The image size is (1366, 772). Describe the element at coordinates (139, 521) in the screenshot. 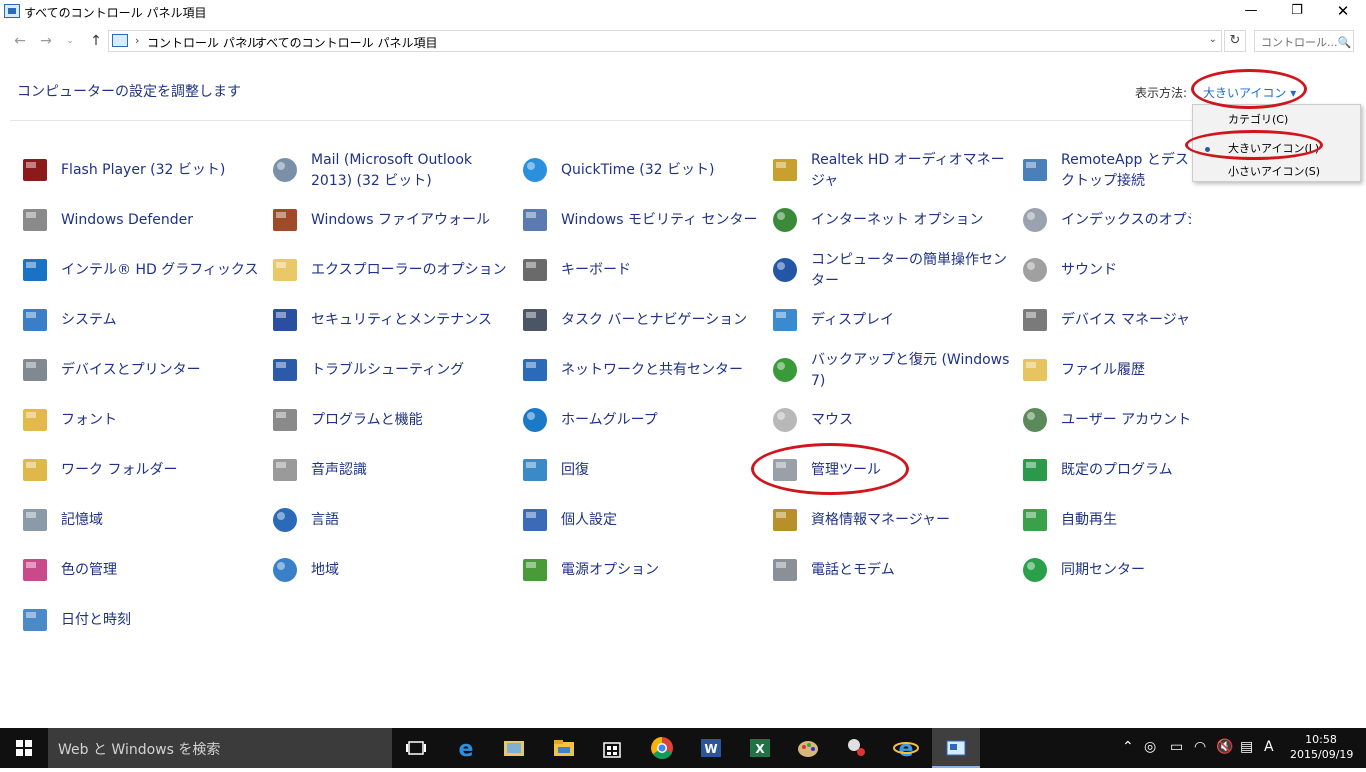

I see `control-panel-item: 記憶域` at that location.